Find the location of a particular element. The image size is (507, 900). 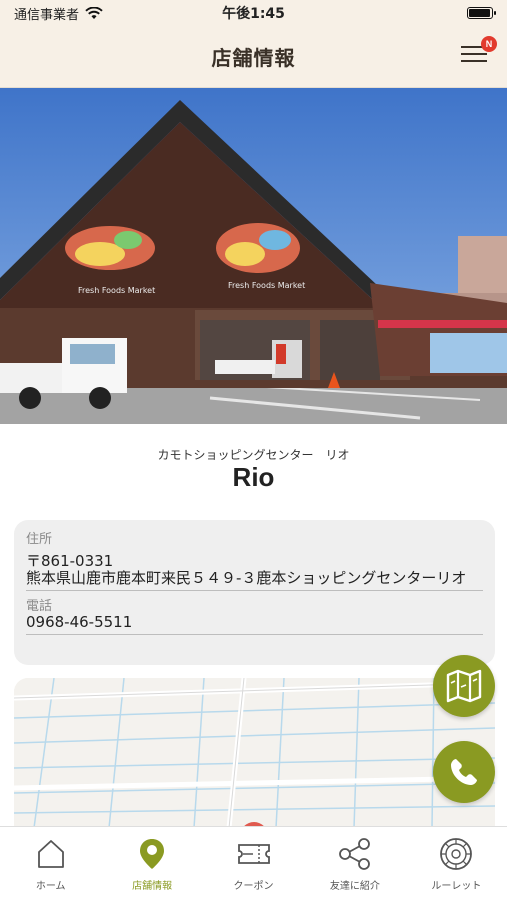

location-pin-icon is located at coordinates (152, 854).